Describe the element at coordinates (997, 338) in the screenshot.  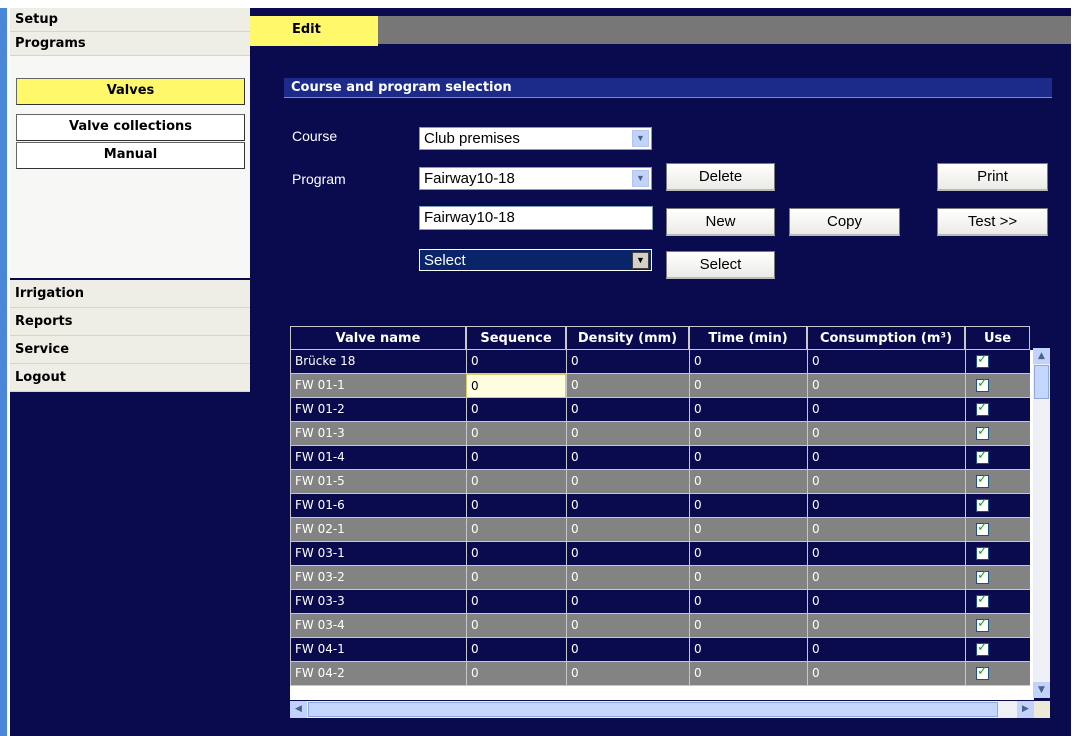
I see `column-header-use: Use` at that location.